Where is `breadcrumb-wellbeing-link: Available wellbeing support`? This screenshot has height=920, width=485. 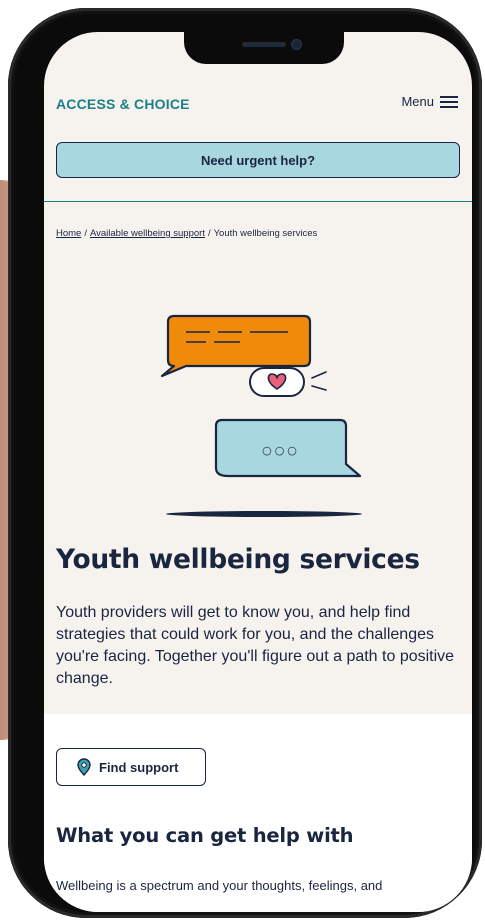 breadcrumb-wellbeing-link: Available wellbeing support is located at coordinates (147, 233).